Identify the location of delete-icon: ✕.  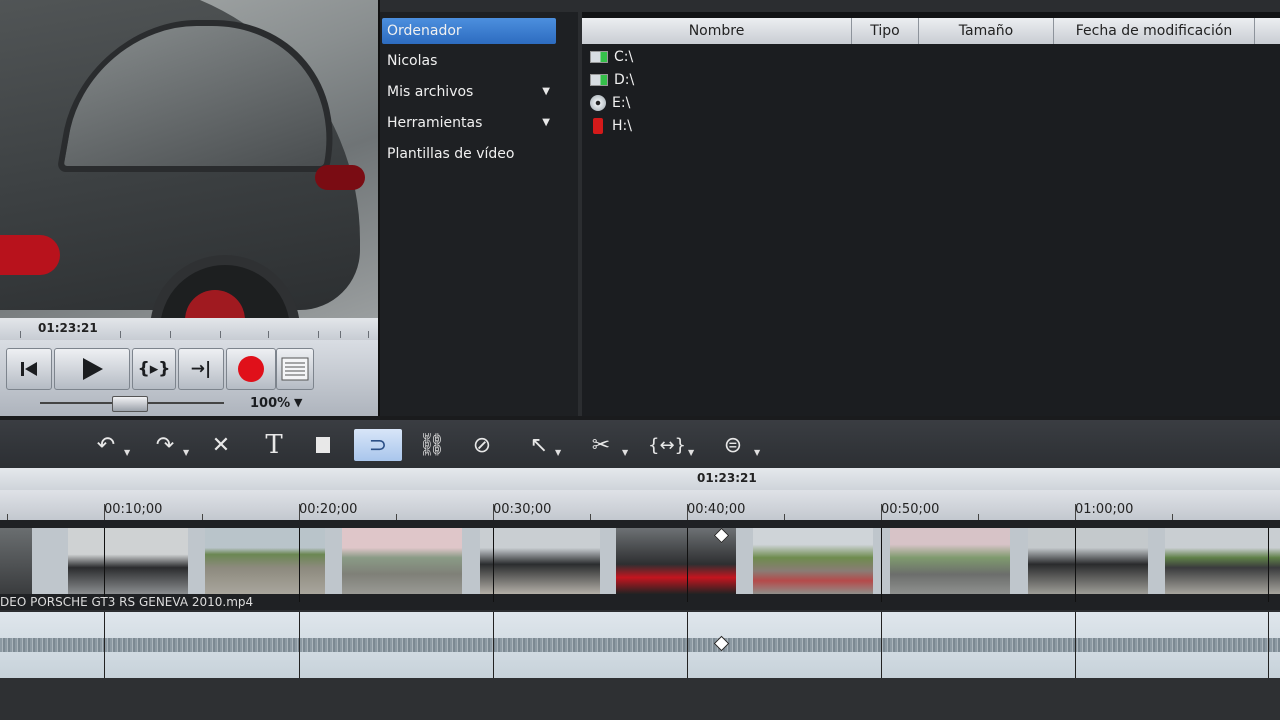
(221, 445).